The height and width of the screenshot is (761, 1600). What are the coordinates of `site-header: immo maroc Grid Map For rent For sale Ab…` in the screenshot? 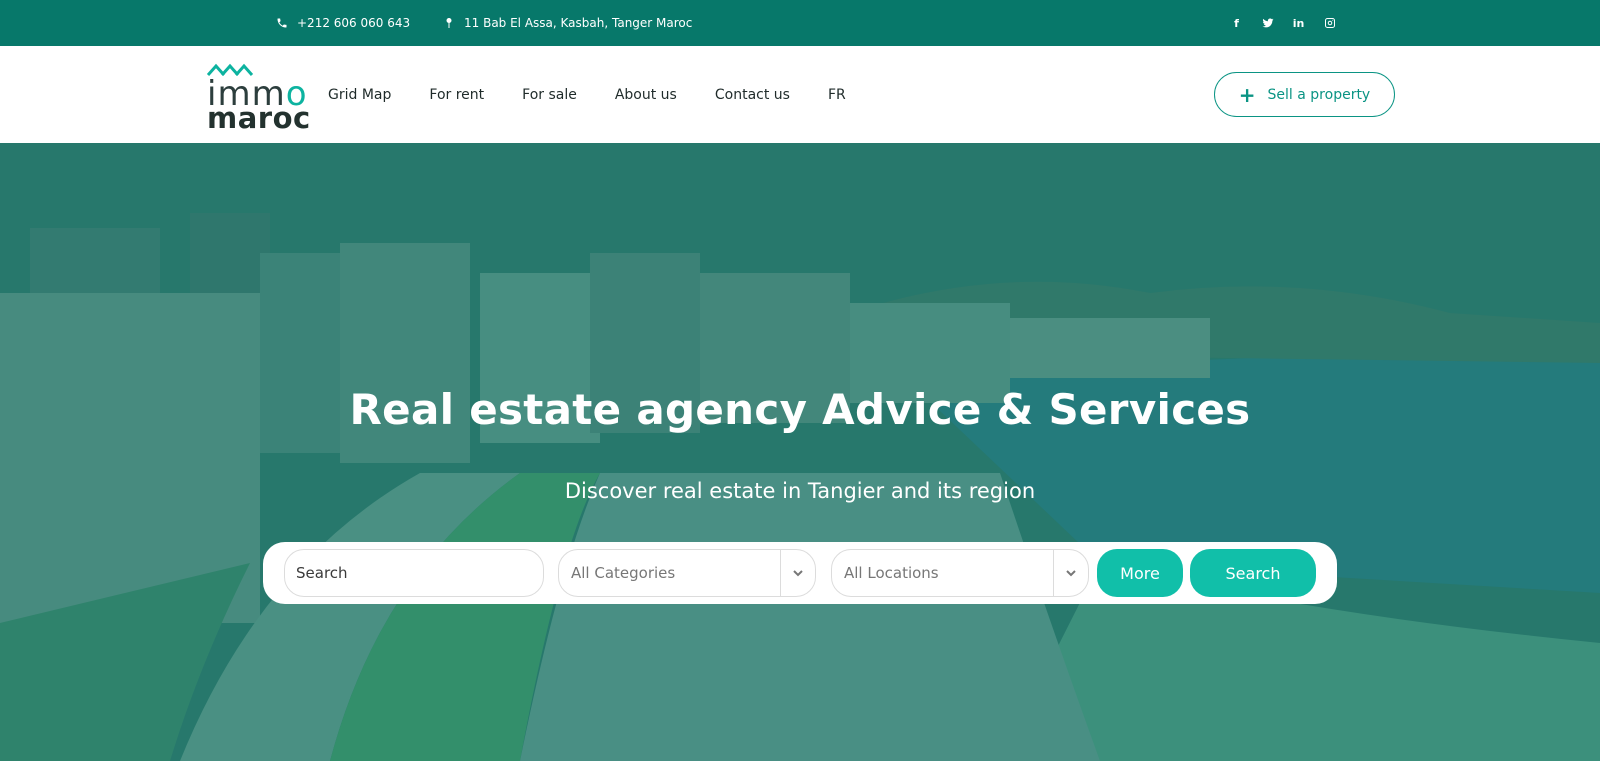 It's located at (800, 94).